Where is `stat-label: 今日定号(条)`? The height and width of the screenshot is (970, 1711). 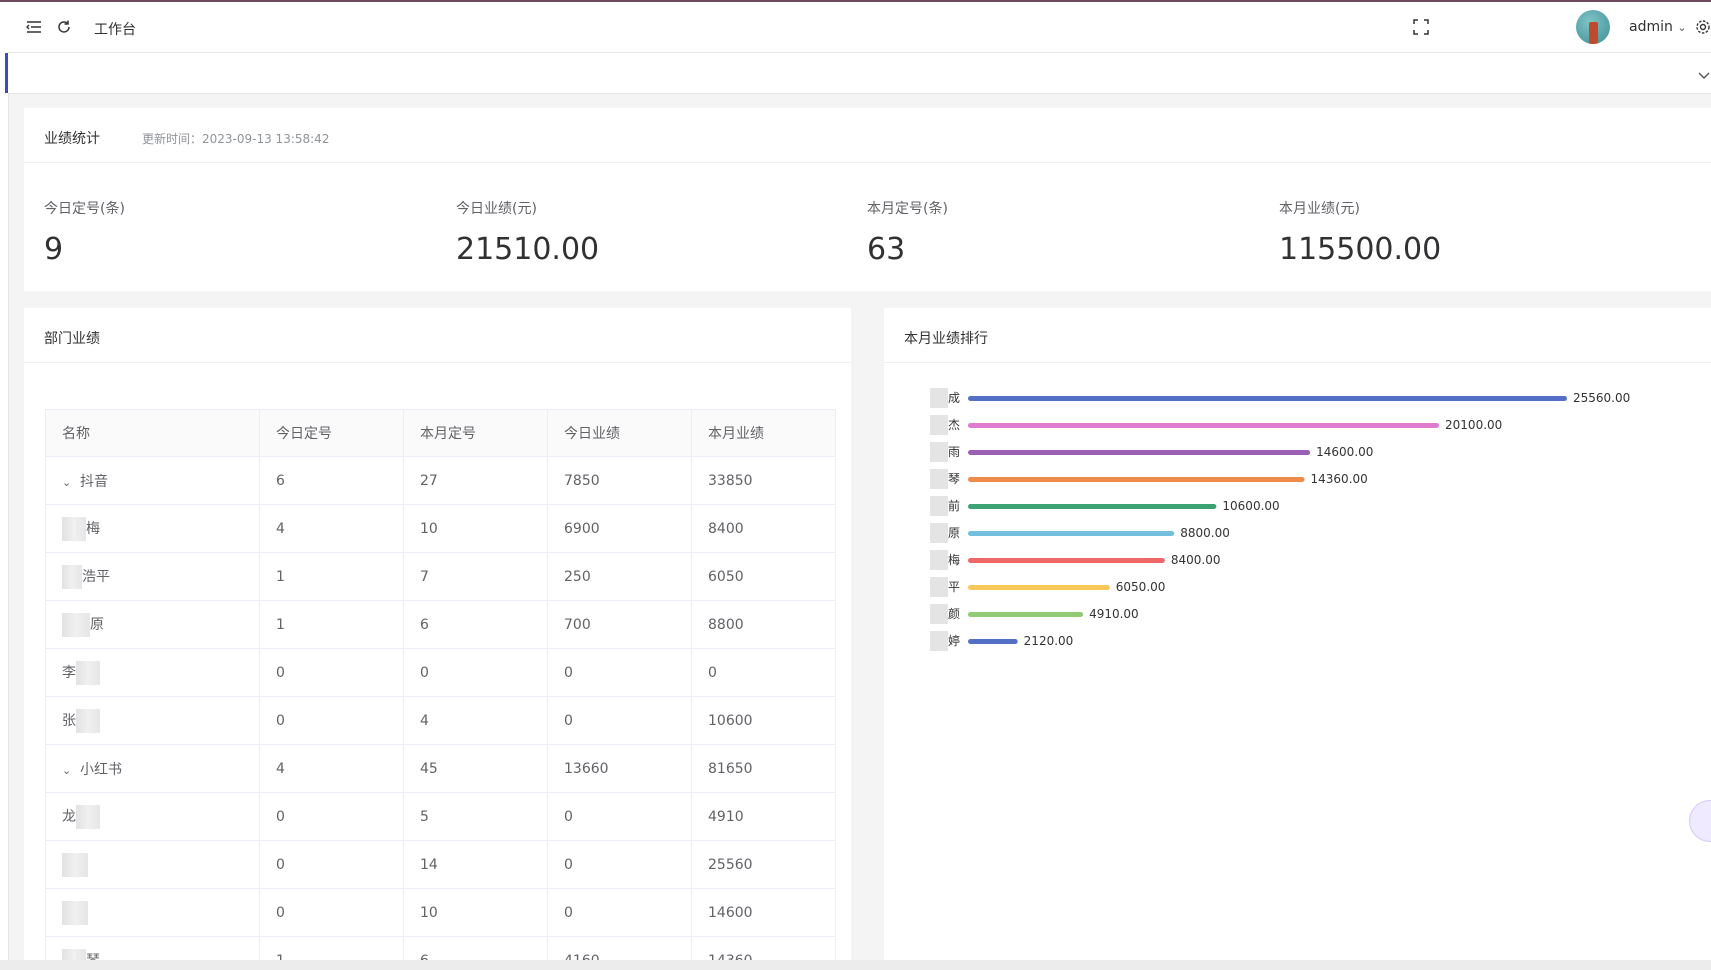
stat-label: 今日定号(条) is located at coordinates (84, 209).